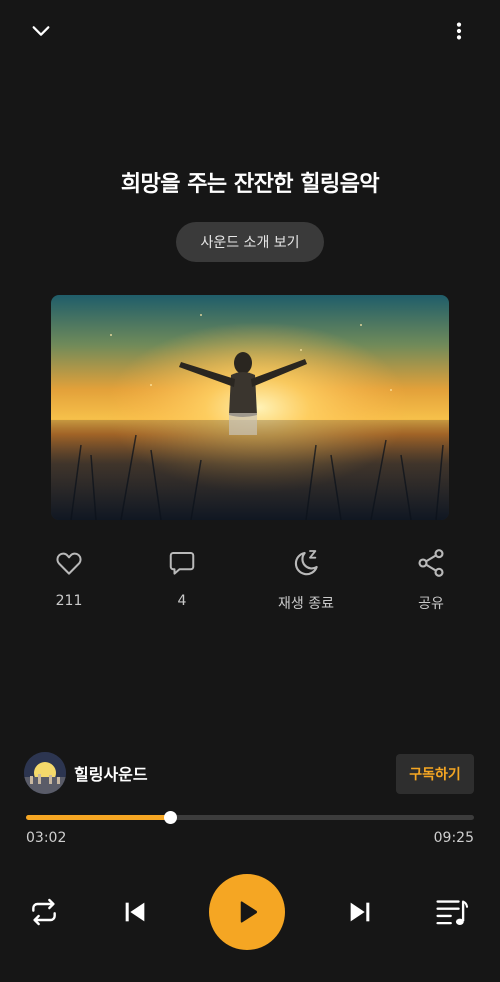  Describe the element at coordinates (111, 773) in the screenshot. I see `channel-name: 힐링사운드` at that location.